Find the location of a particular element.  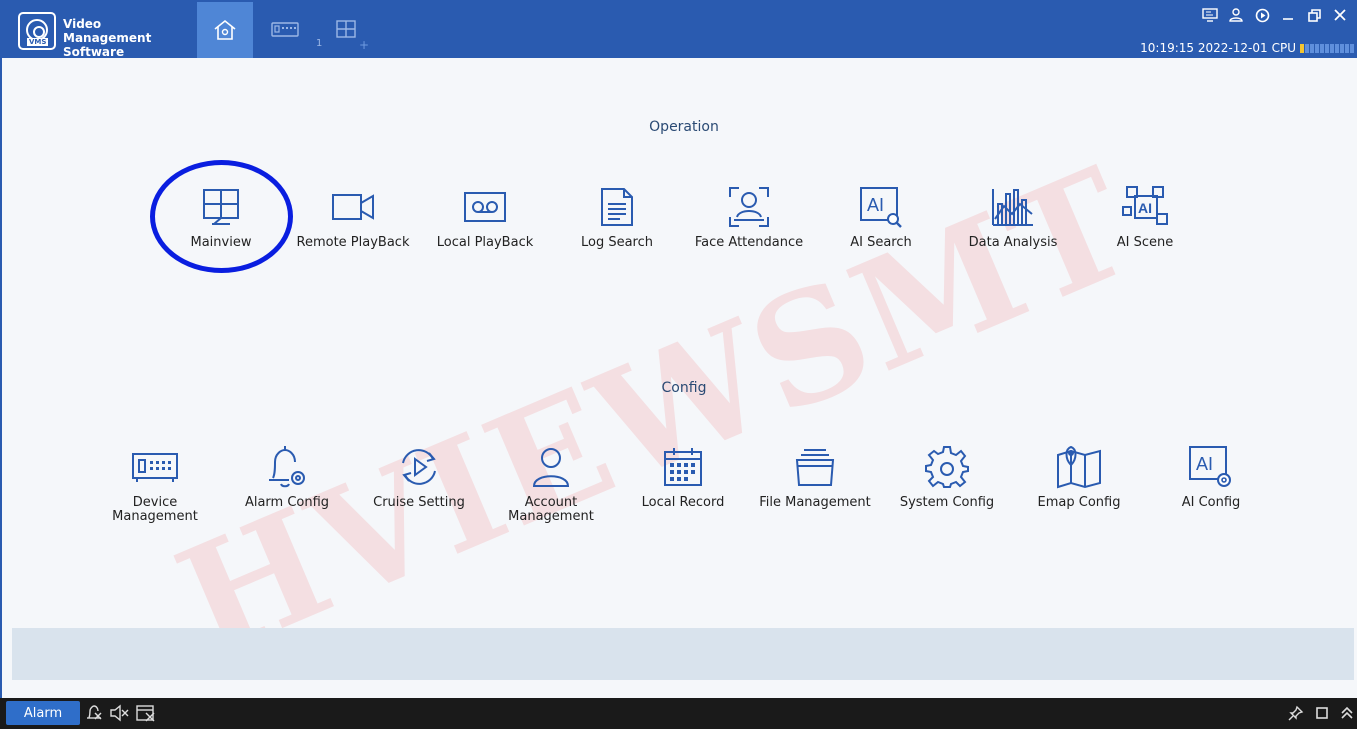

app-title: Video Management Software is located at coordinates (128, 38).